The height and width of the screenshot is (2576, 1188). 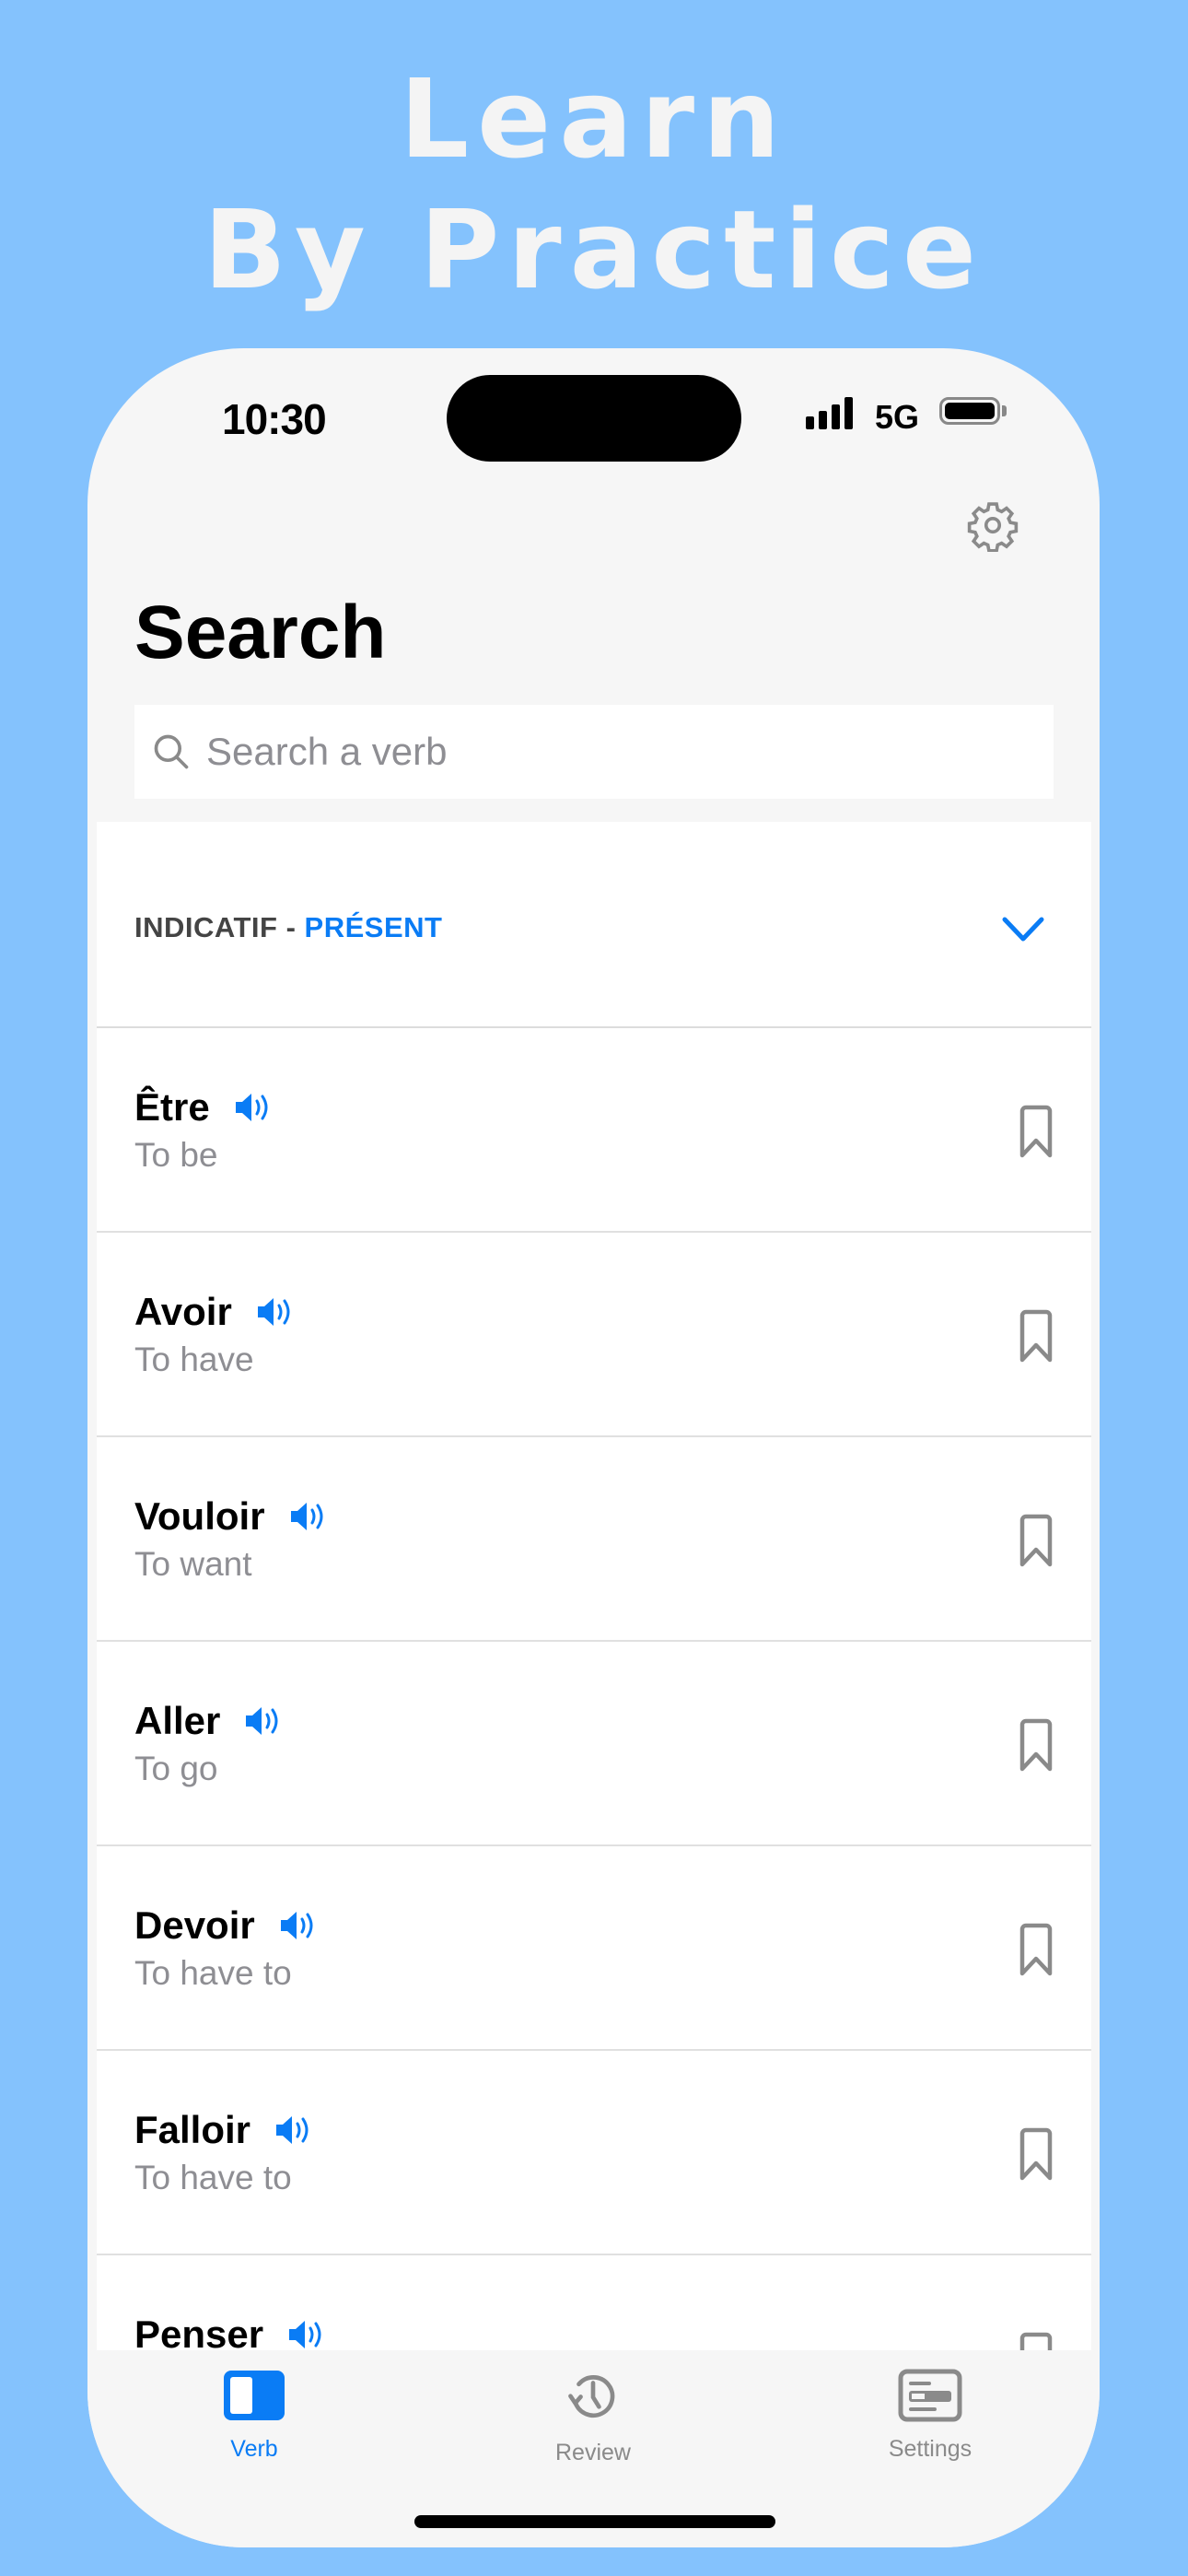 What do you see at coordinates (930, 2395) in the screenshot?
I see `card-icon` at bounding box center [930, 2395].